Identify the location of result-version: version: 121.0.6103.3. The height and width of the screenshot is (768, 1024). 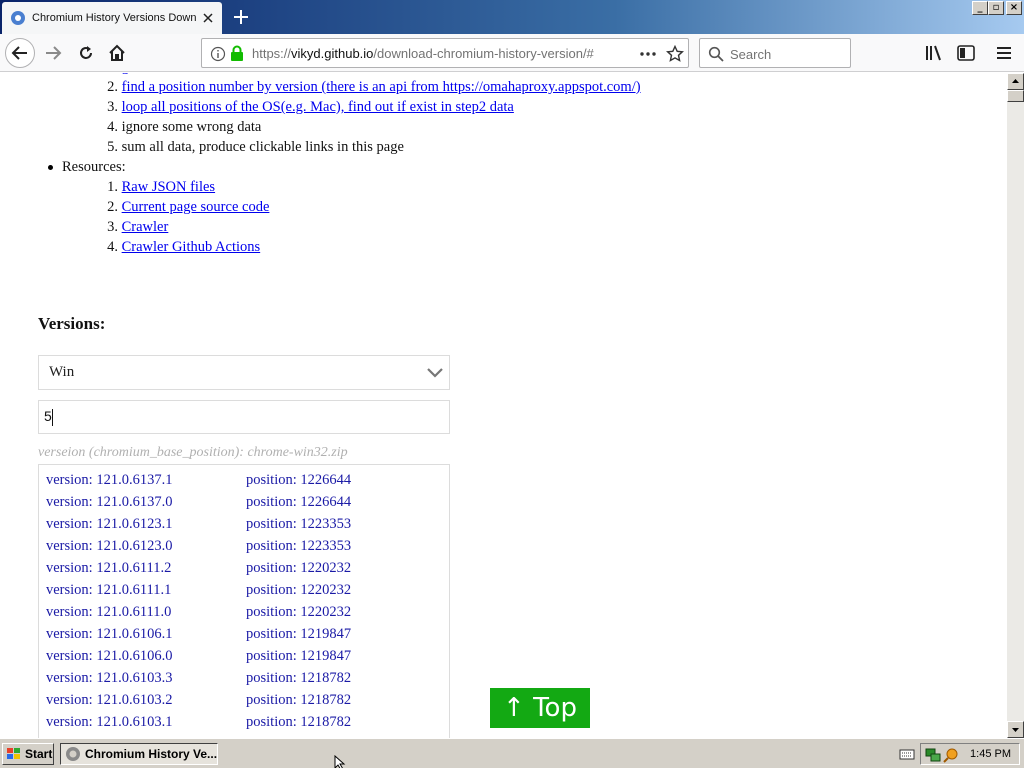
(109, 678).